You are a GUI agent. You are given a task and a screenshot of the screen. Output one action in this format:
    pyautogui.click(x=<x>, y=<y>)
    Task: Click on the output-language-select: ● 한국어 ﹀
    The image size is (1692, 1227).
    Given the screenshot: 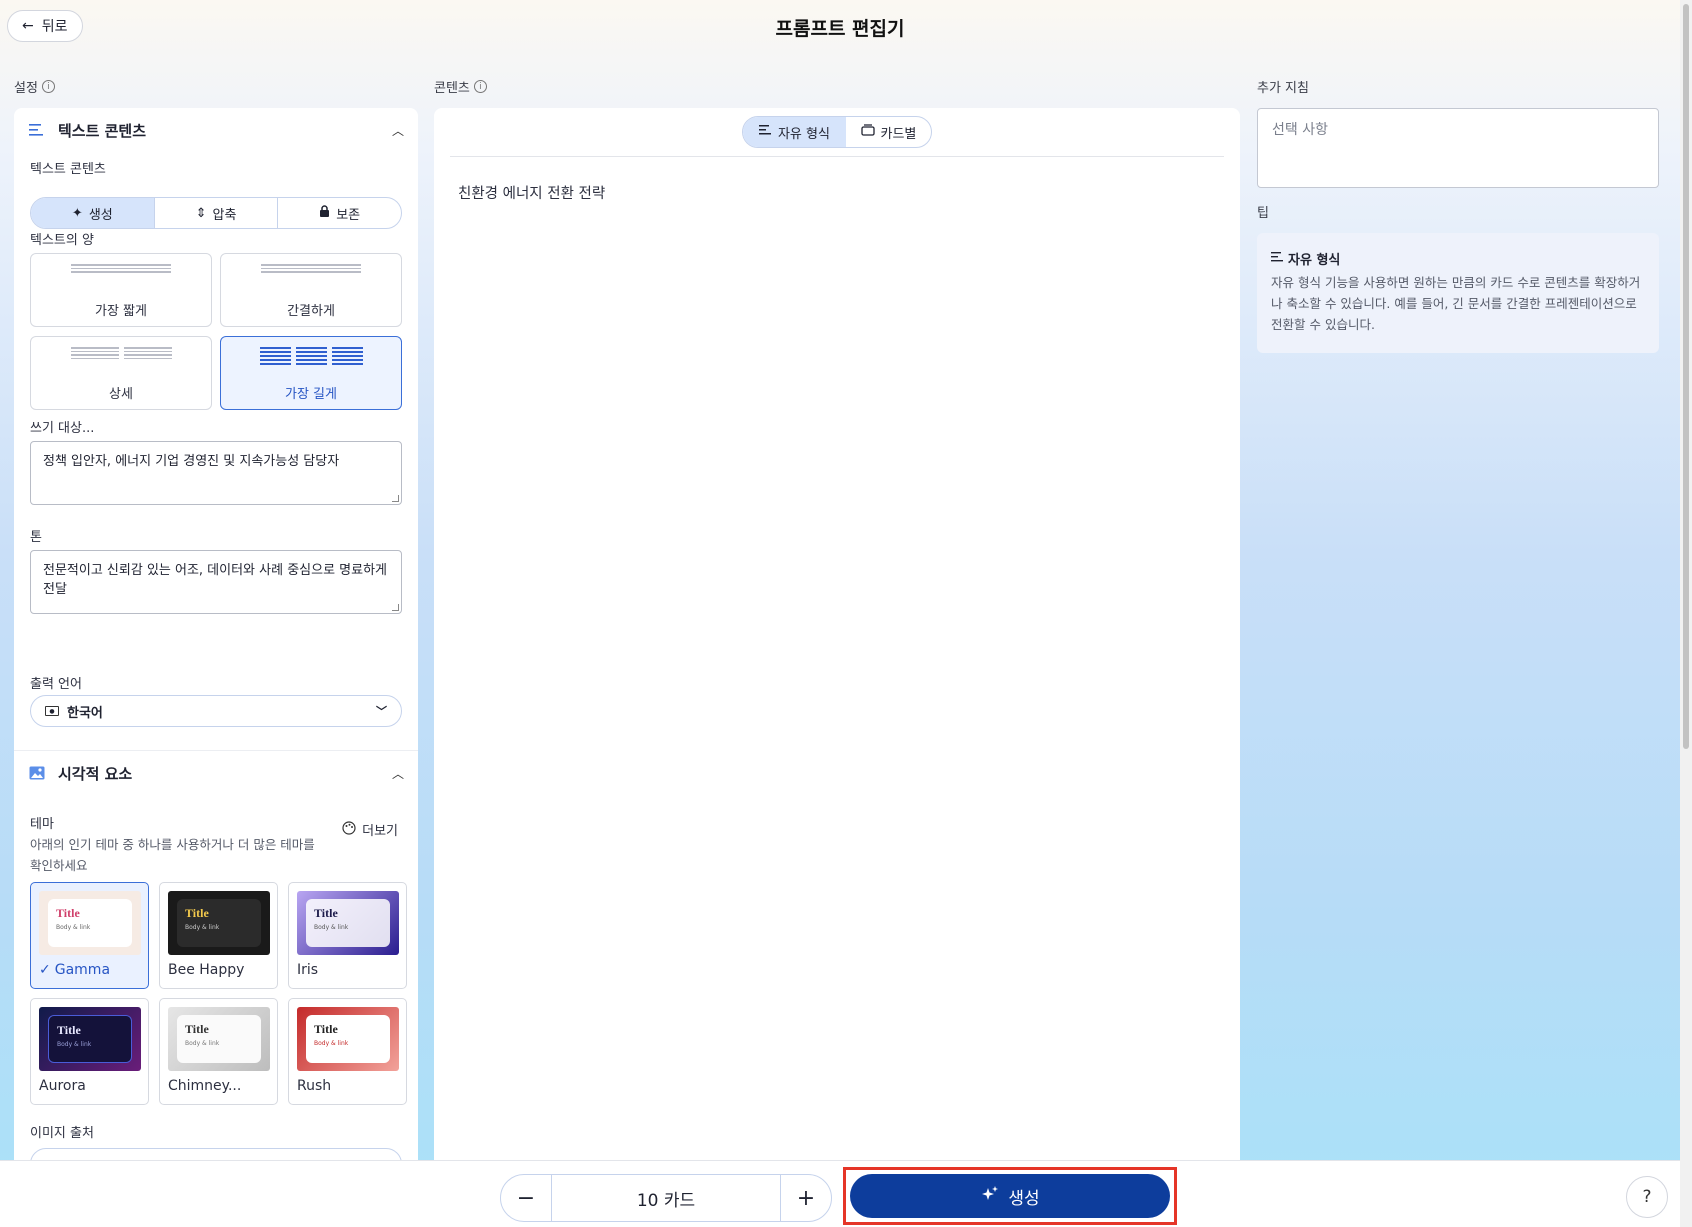 What is the action you would take?
    pyautogui.click(x=216, y=711)
    